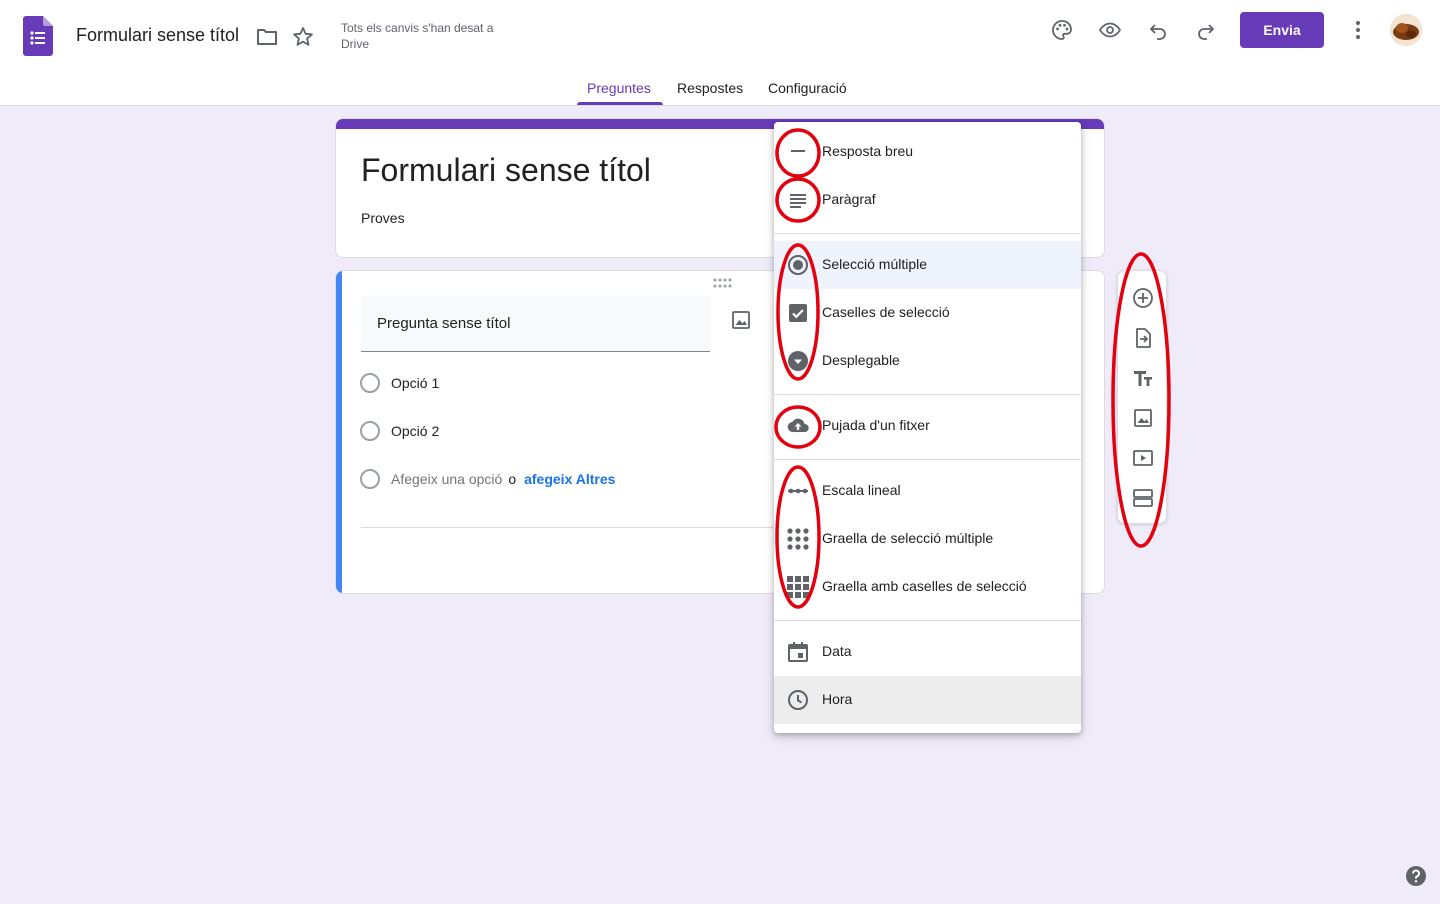  I want to click on menu-item-checkboxes: Caselles de selecció, so click(927, 313).